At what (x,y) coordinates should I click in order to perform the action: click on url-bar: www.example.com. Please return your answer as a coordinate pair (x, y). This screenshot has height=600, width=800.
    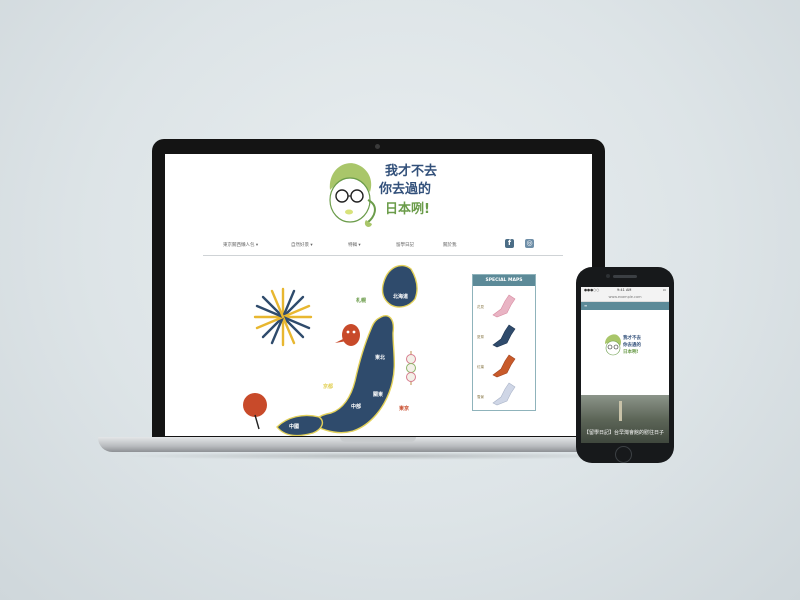
    Looking at the image, I should click on (625, 297).